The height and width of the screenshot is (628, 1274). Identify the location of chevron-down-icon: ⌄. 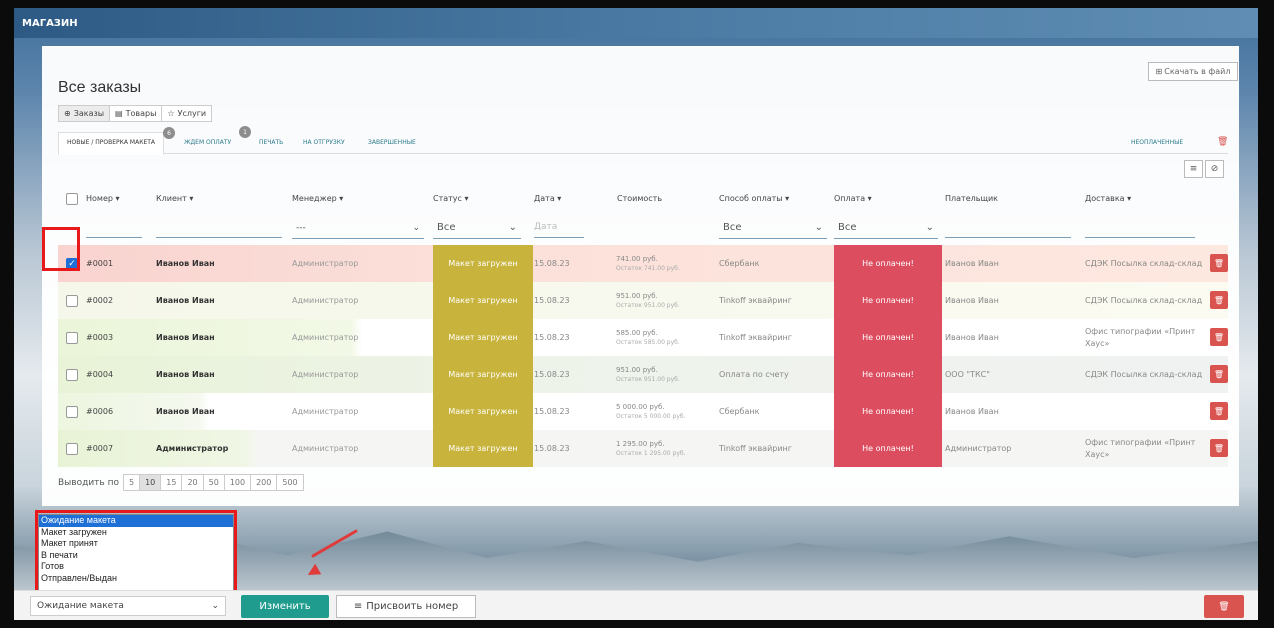
(929, 227).